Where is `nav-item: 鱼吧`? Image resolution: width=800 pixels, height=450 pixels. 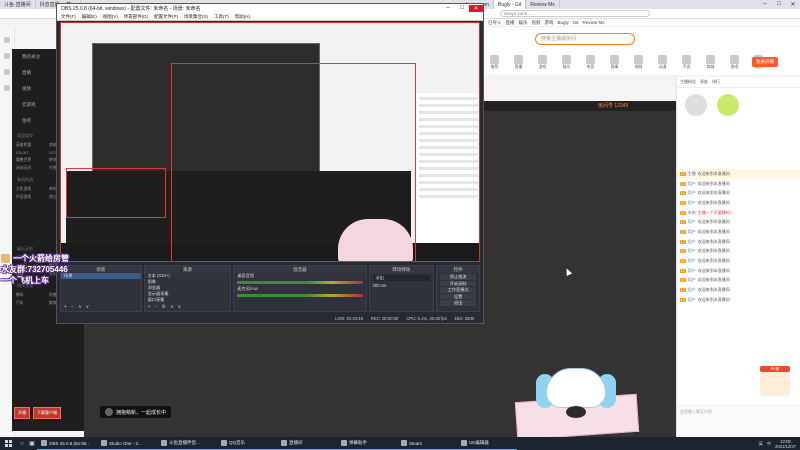 nav-item: 鱼吧 is located at coordinates (734, 65).